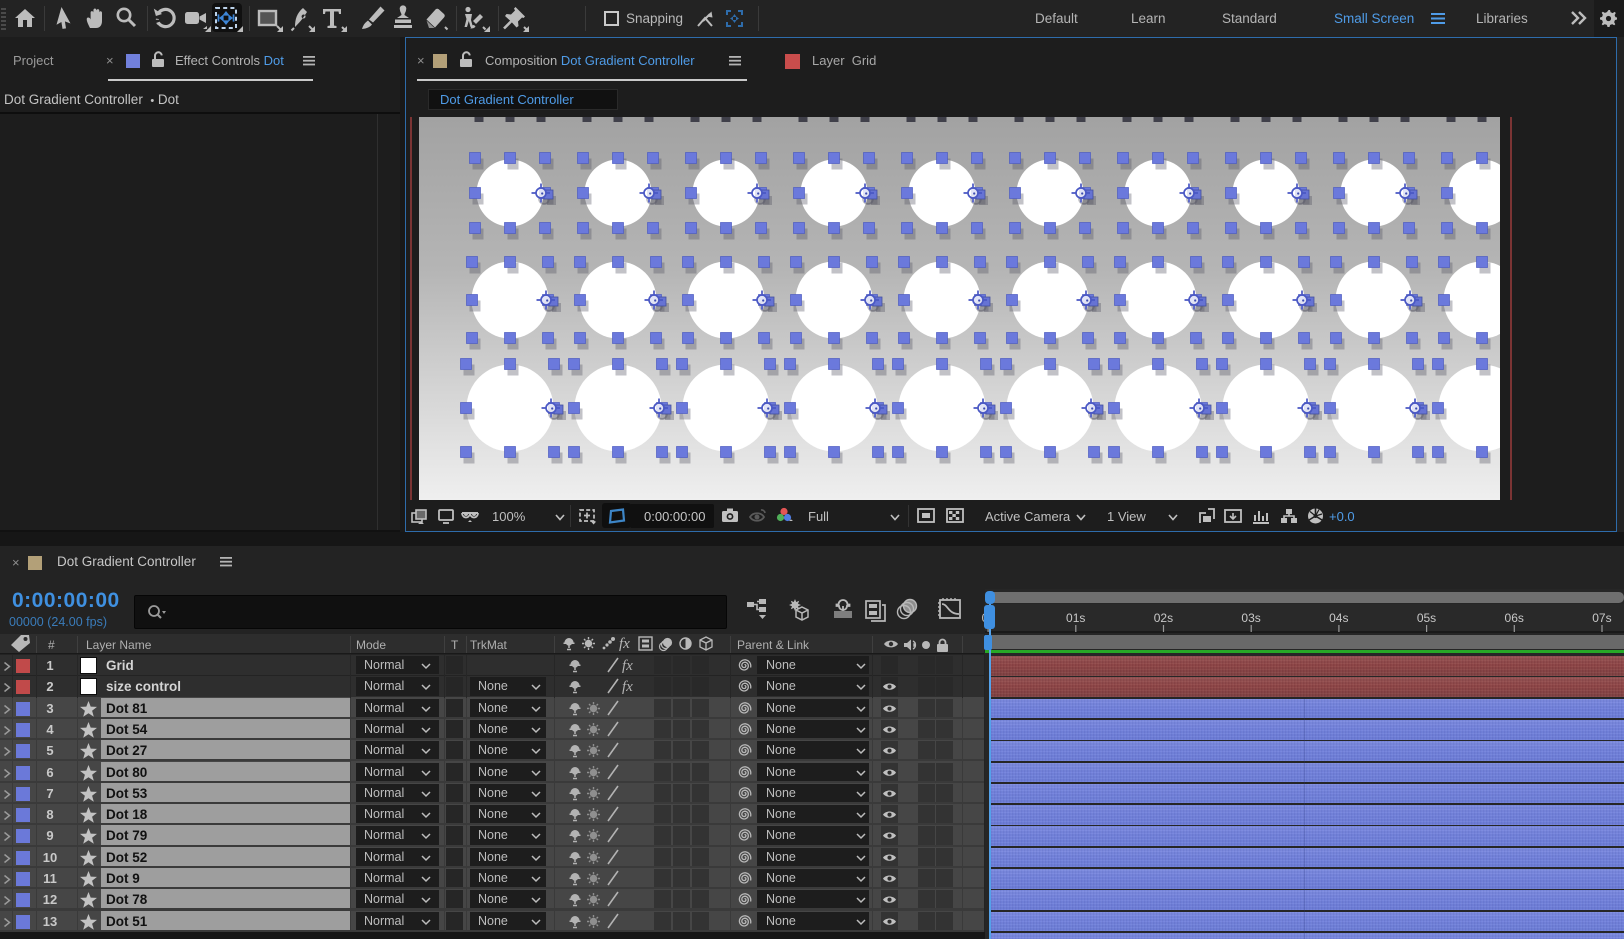 This screenshot has height=939, width=1624. I want to click on svg-text: 06s, so click(1514, 618).